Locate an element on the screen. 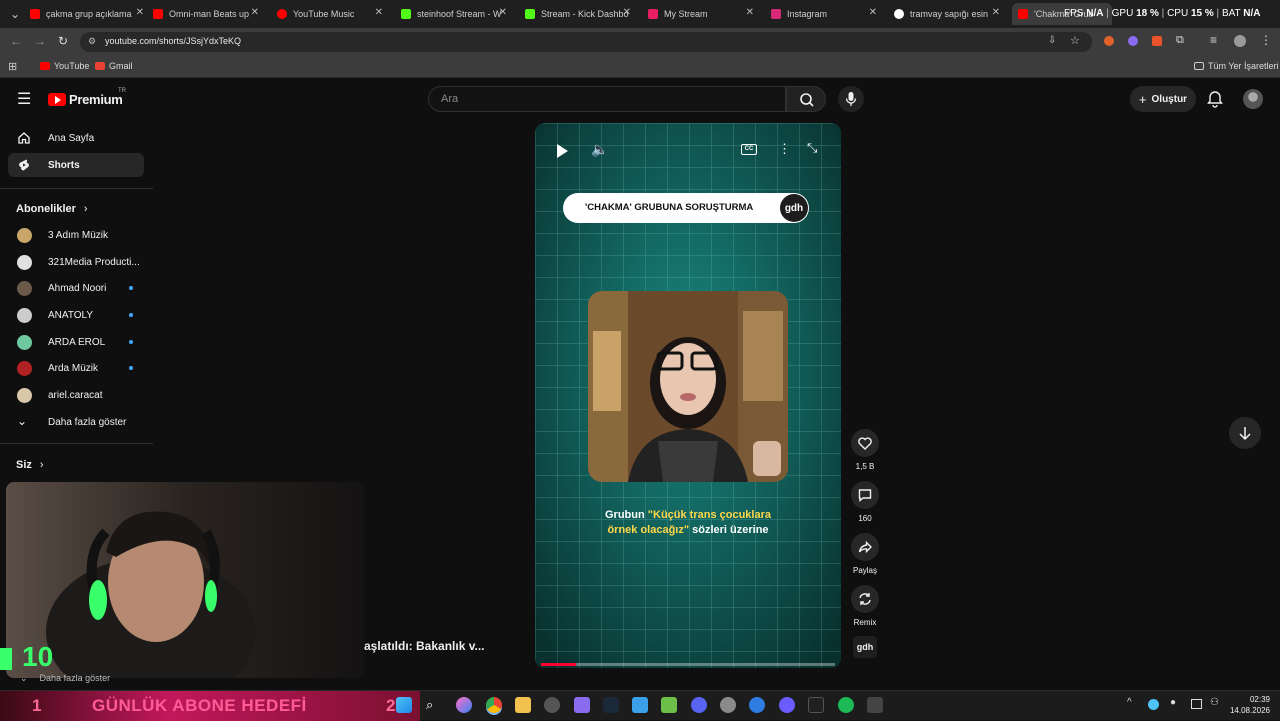 The width and height of the screenshot is (1280, 721). bookmark-gmail: Gmail is located at coordinates (114, 66).